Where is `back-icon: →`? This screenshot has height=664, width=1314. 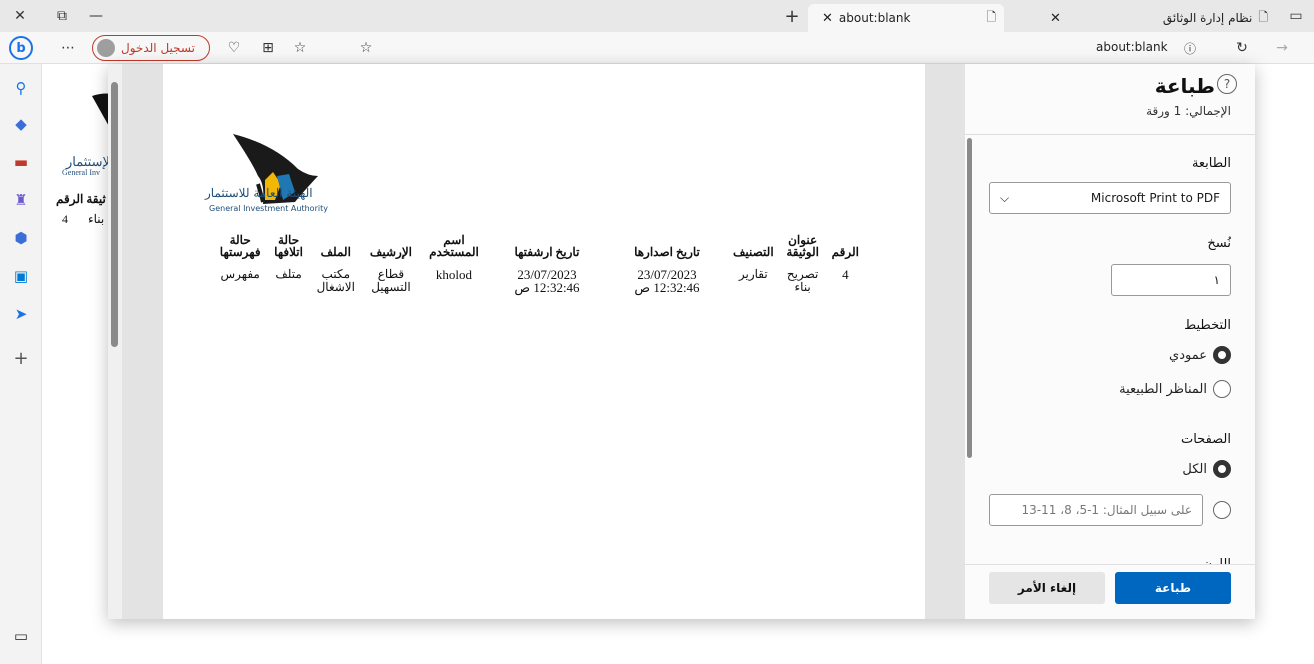 back-icon: → is located at coordinates (1282, 48).